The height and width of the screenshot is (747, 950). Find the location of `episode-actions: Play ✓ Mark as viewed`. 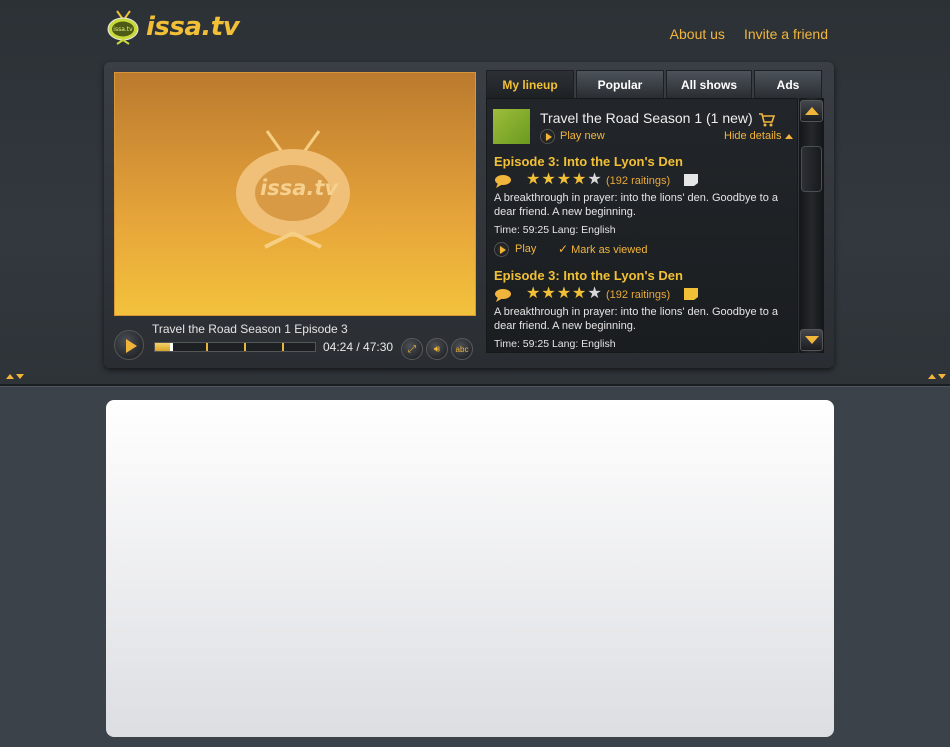

episode-actions: Play ✓ Mark as viewed is located at coordinates (644, 250).